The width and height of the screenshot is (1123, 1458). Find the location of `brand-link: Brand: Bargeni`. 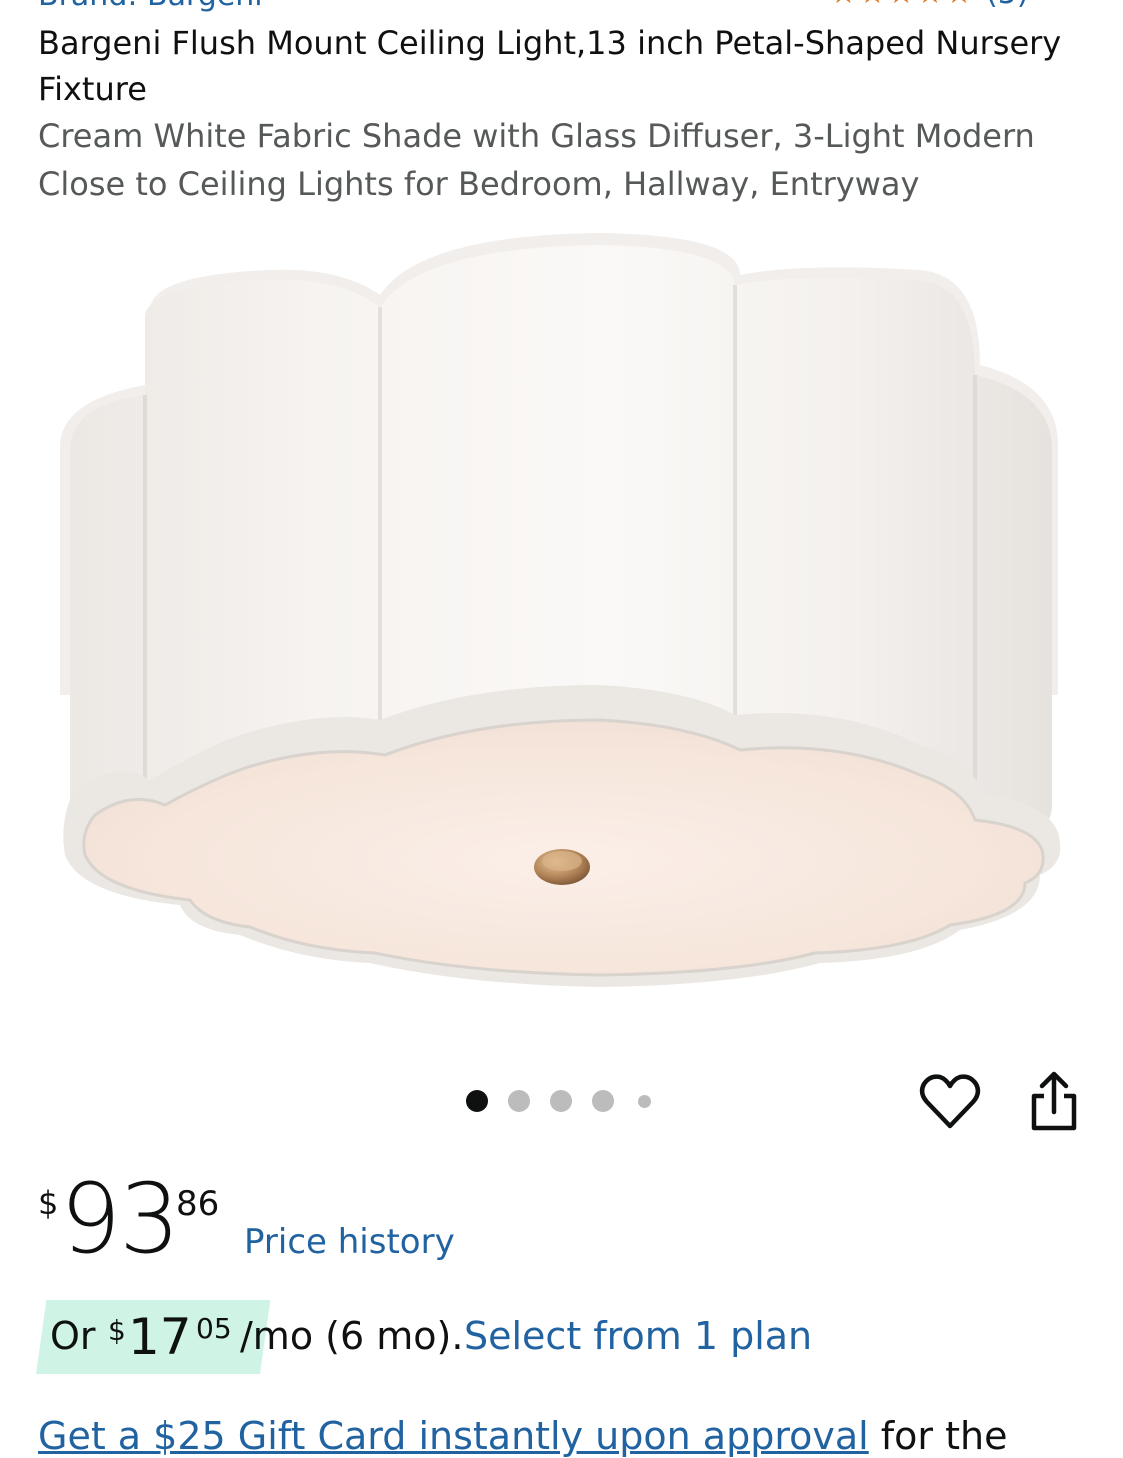

brand-link: Brand: Bargeni is located at coordinates (150, 6).